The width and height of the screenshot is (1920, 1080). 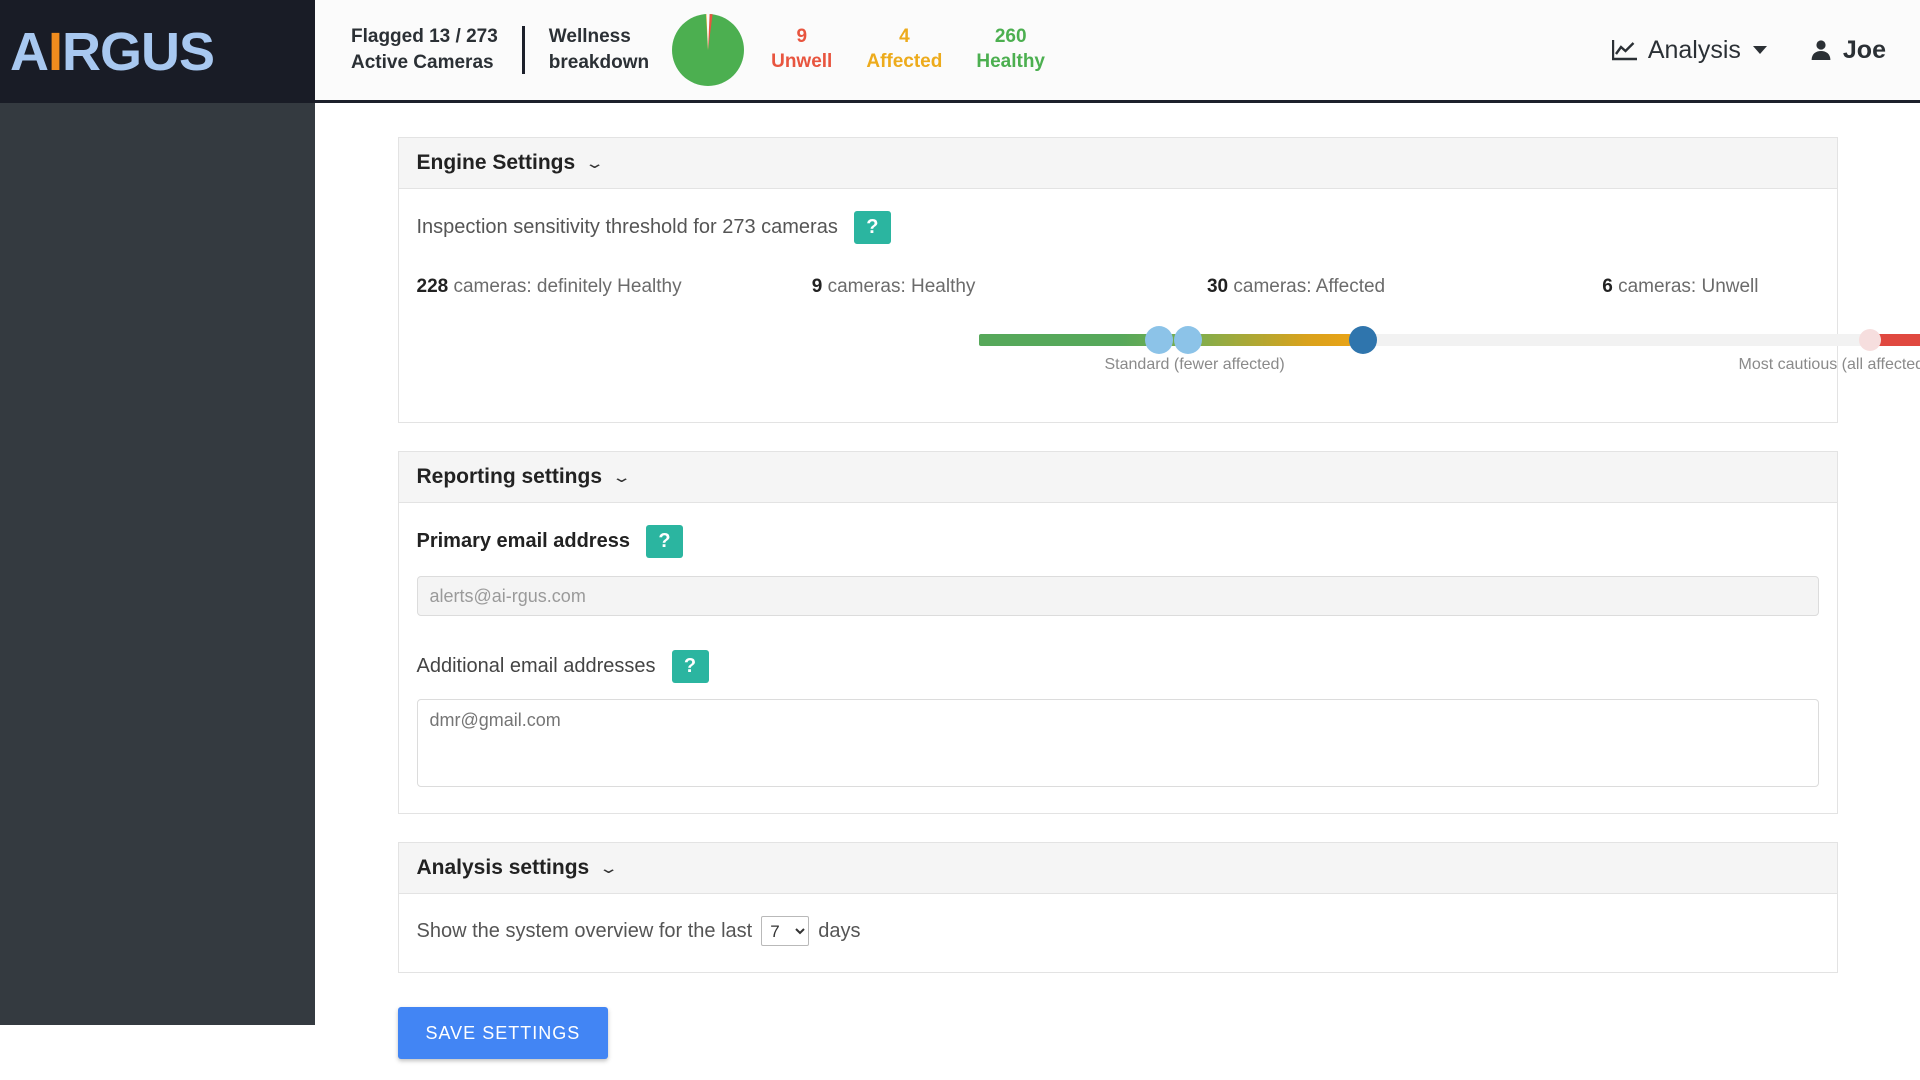 What do you see at coordinates (589, 37) in the screenshot?
I see `wellness-line-1: Wellness` at bounding box center [589, 37].